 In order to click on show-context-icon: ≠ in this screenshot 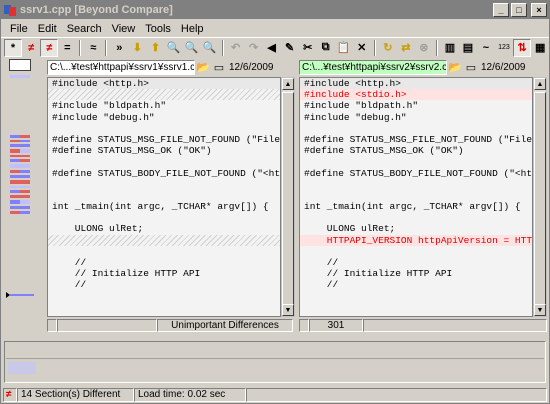, I will do `click(49, 47)`.